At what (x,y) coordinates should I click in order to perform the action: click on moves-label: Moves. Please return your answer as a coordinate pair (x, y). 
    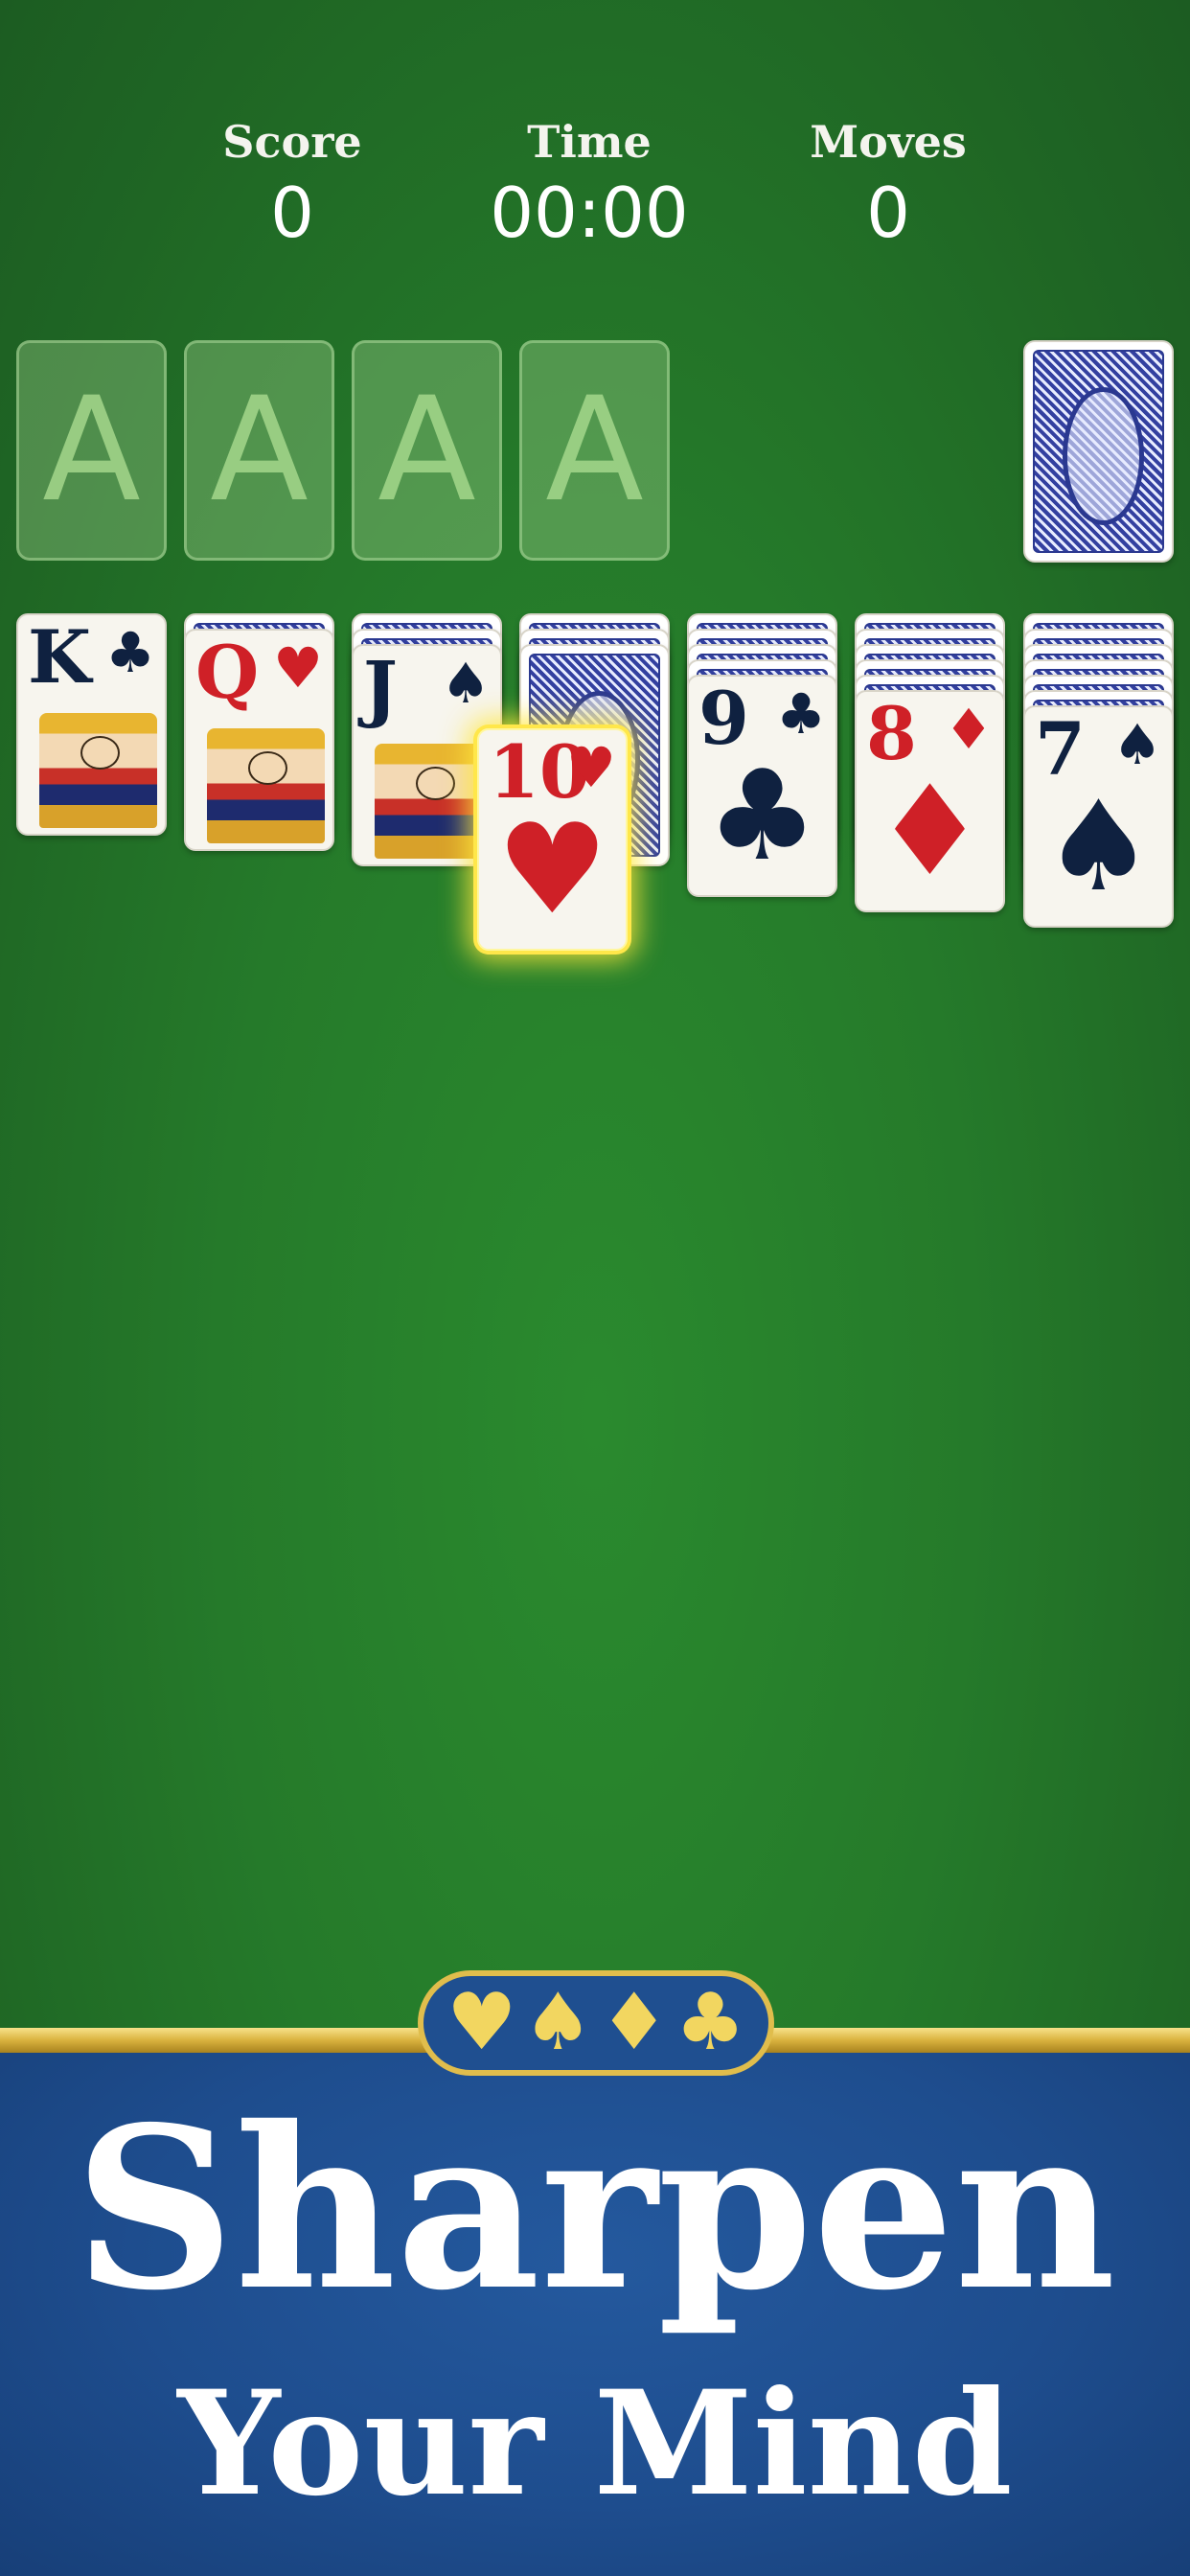
    Looking at the image, I should click on (889, 142).